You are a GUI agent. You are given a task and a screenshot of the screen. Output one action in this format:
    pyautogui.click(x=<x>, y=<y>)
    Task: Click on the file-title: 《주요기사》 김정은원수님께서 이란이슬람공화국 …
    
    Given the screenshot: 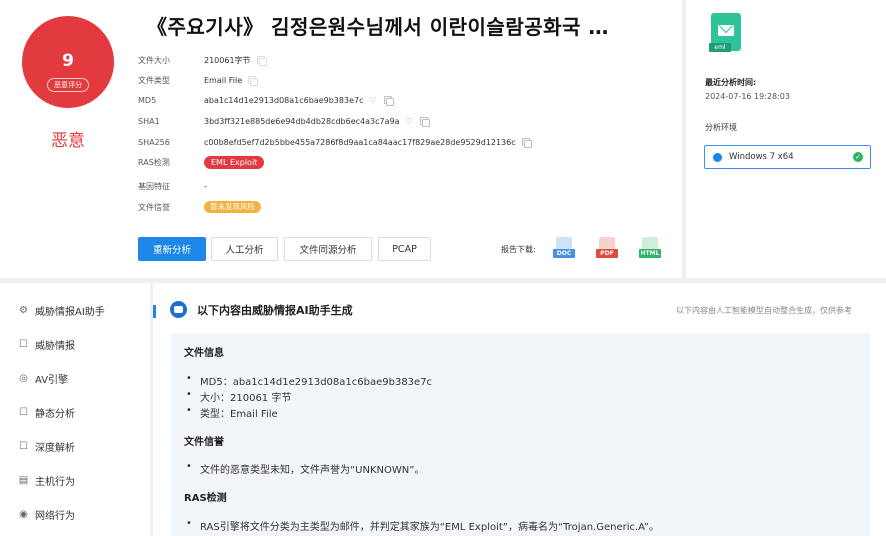 What is the action you would take?
    pyautogui.click(x=378, y=27)
    